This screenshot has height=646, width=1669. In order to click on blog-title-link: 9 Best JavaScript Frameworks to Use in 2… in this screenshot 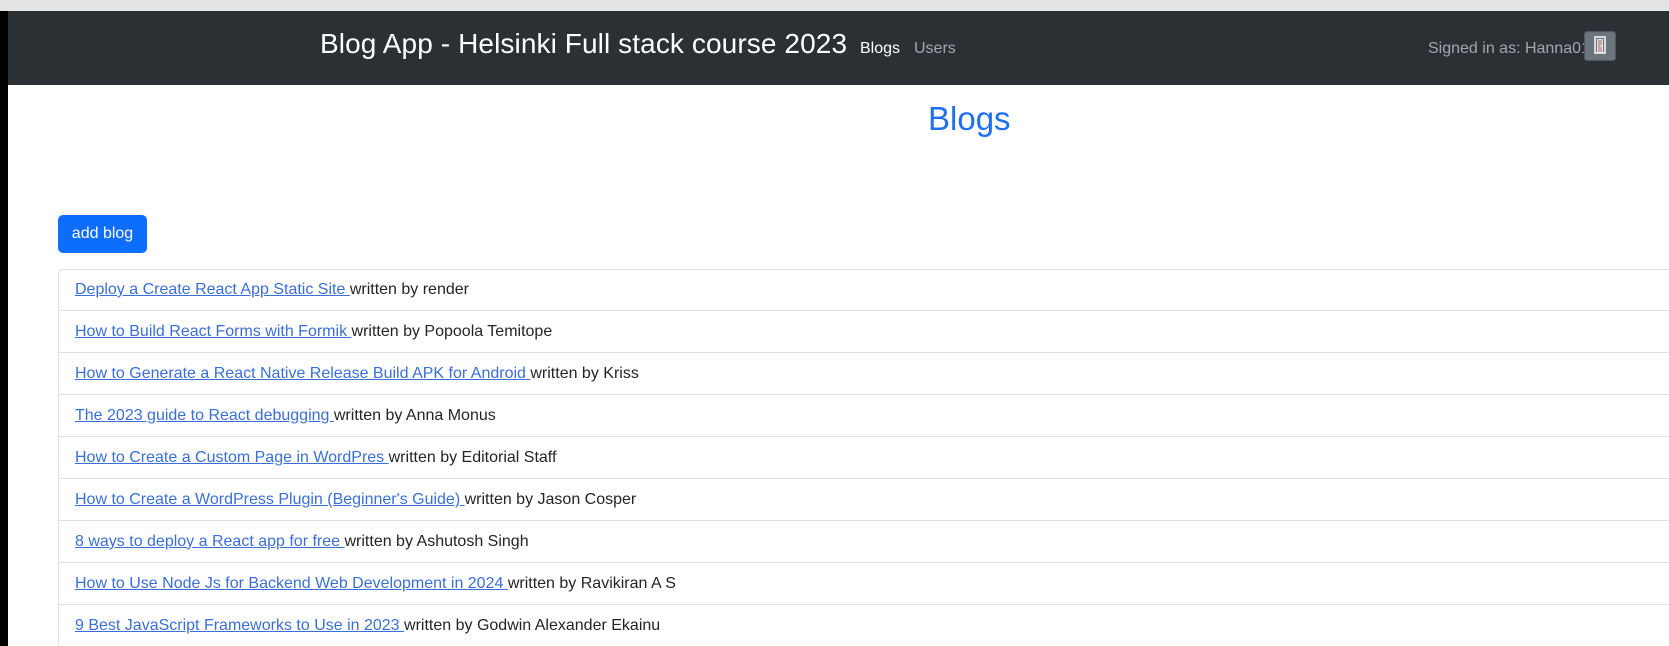, I will do `click(239, 626)`.